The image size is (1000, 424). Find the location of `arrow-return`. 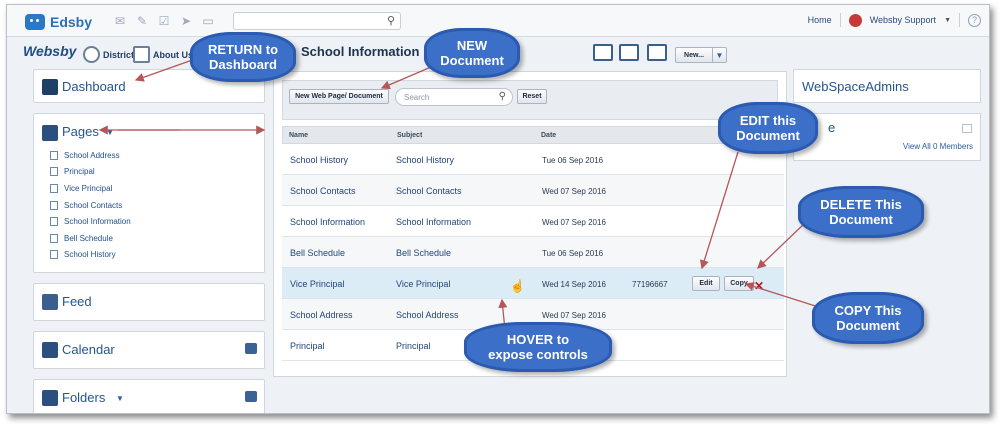

arrow-return is located at coordinates (166, 69).